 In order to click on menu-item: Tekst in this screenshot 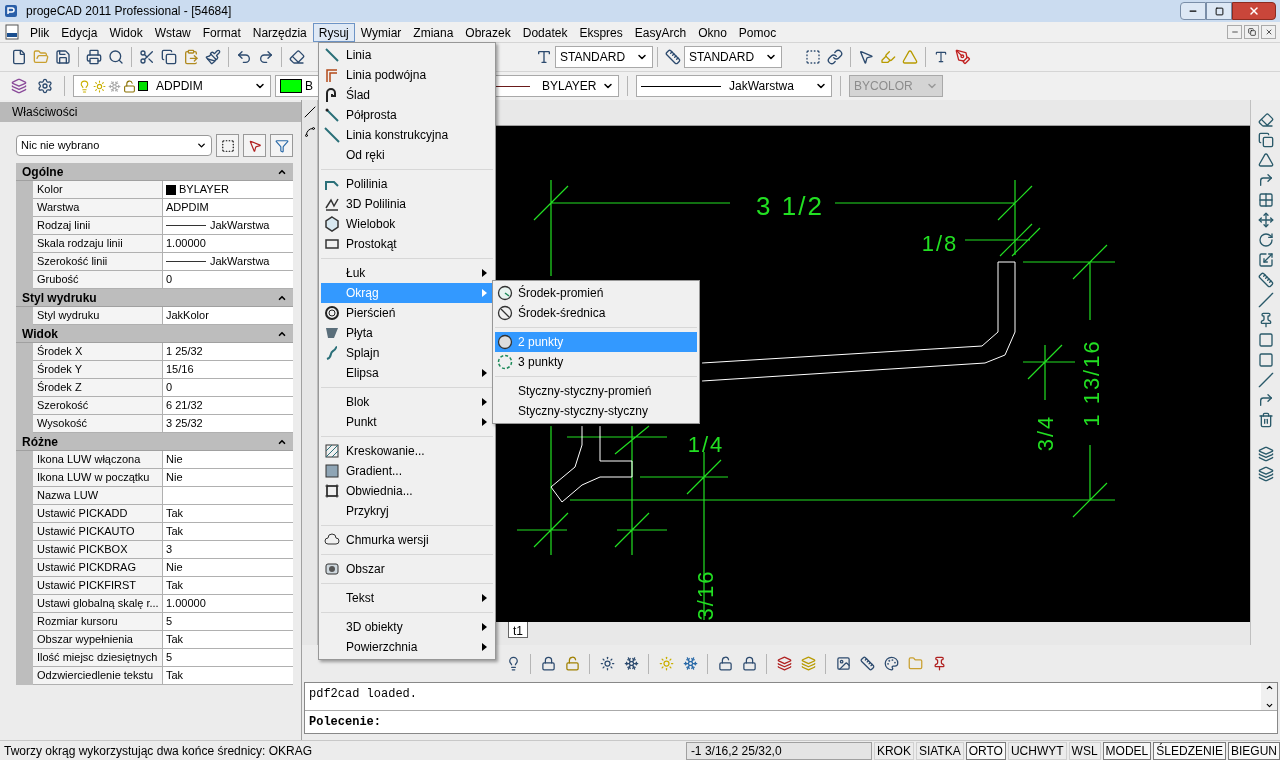, I will do `click(407, 598)`.